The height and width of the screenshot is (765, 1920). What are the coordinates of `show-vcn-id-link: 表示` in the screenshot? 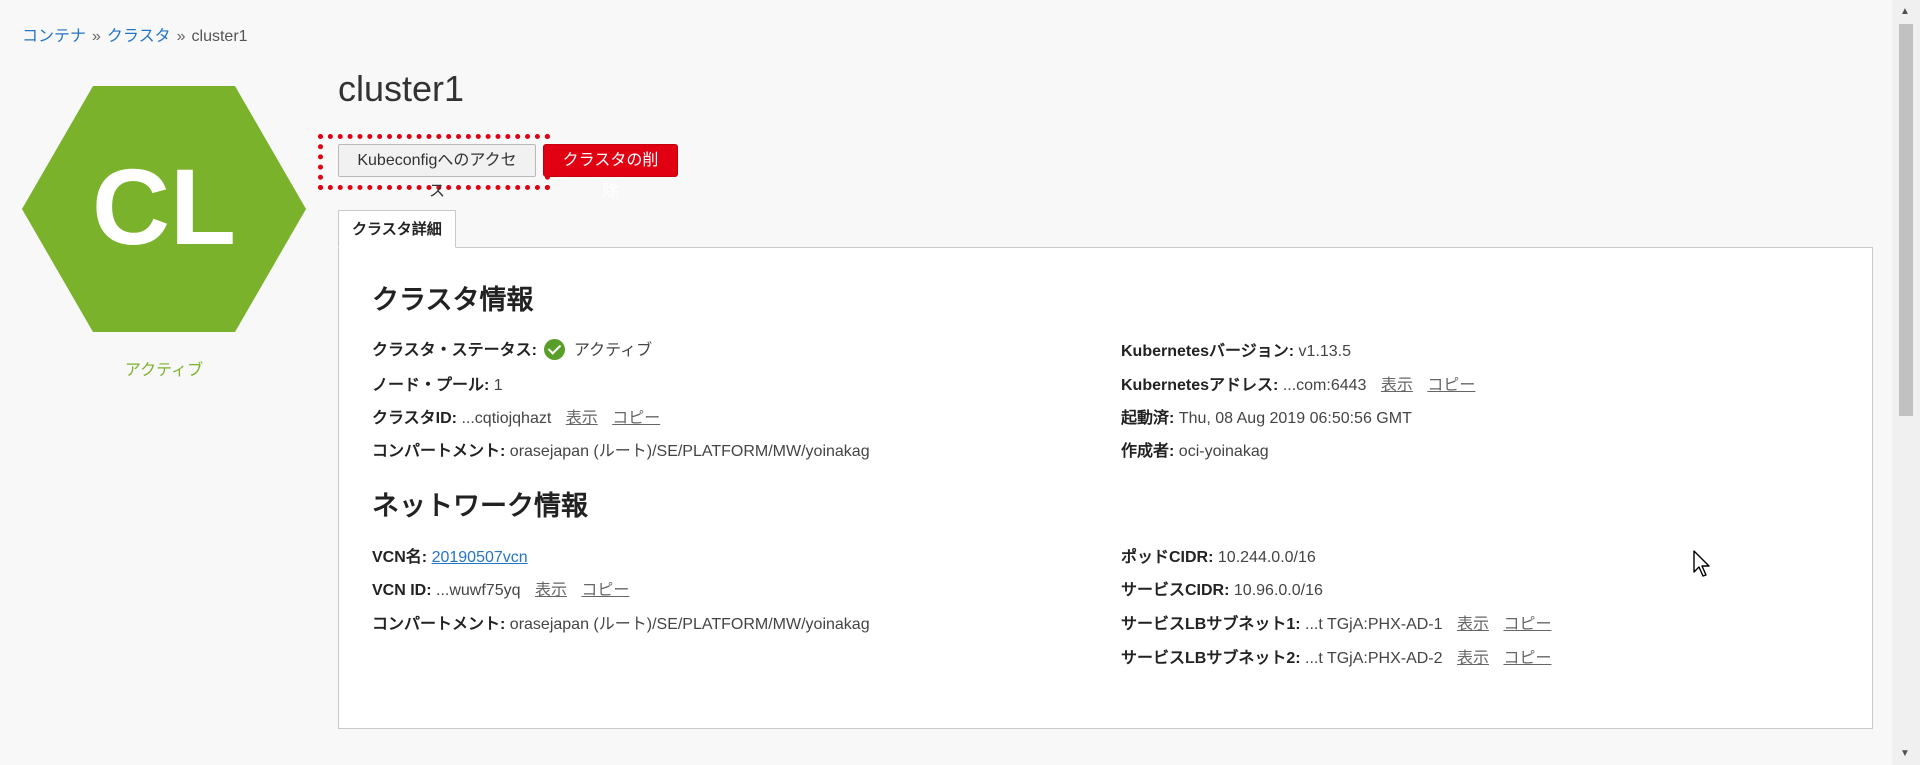 It's located at (551, 590).